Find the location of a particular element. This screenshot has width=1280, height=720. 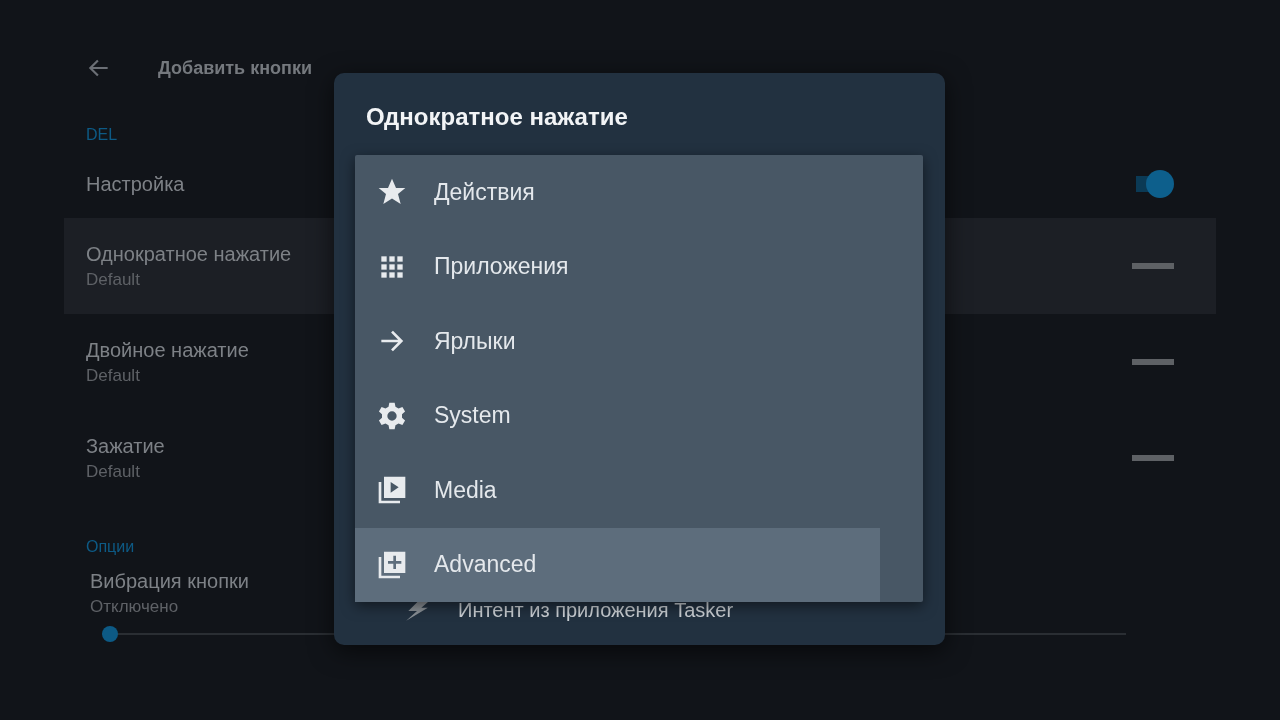

row-title: Зажатие is located at coordinates (125, 446).